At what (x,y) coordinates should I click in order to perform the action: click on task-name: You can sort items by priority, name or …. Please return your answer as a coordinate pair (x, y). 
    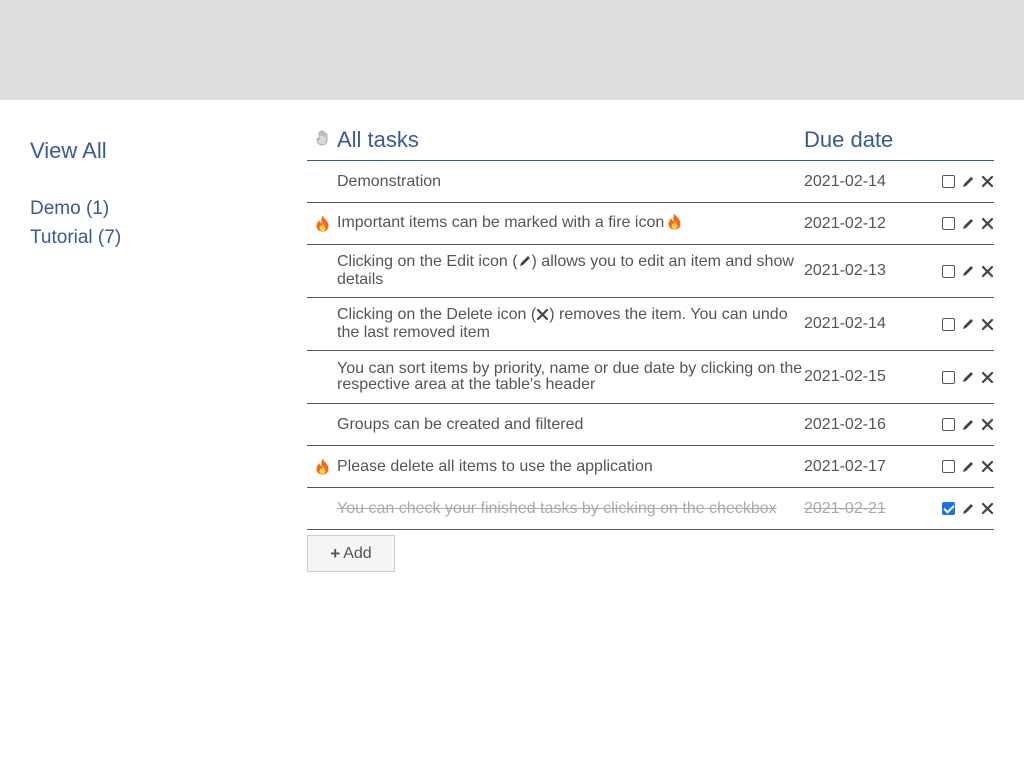
    Looking at the image, I should click on (570, 376).